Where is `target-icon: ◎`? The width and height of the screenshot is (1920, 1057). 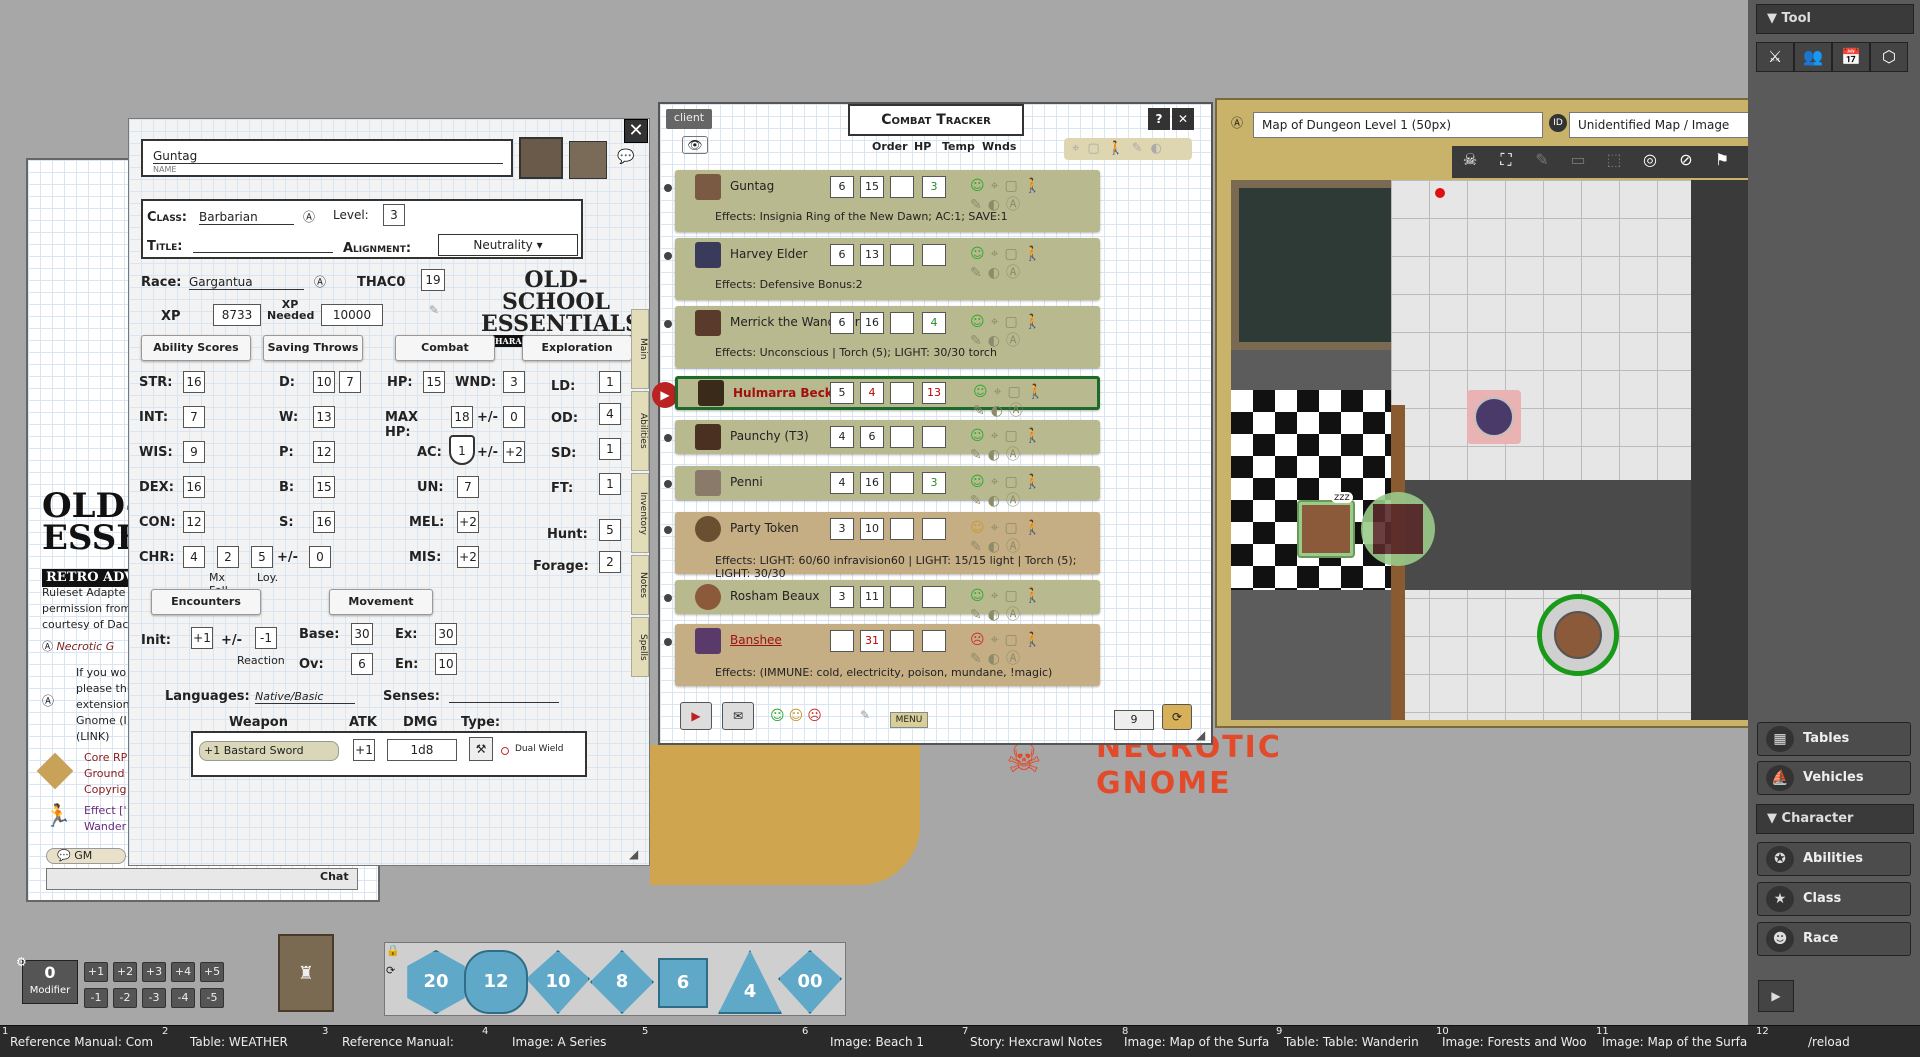 target-icon: ◎ is located at coordinates (1650, 160).